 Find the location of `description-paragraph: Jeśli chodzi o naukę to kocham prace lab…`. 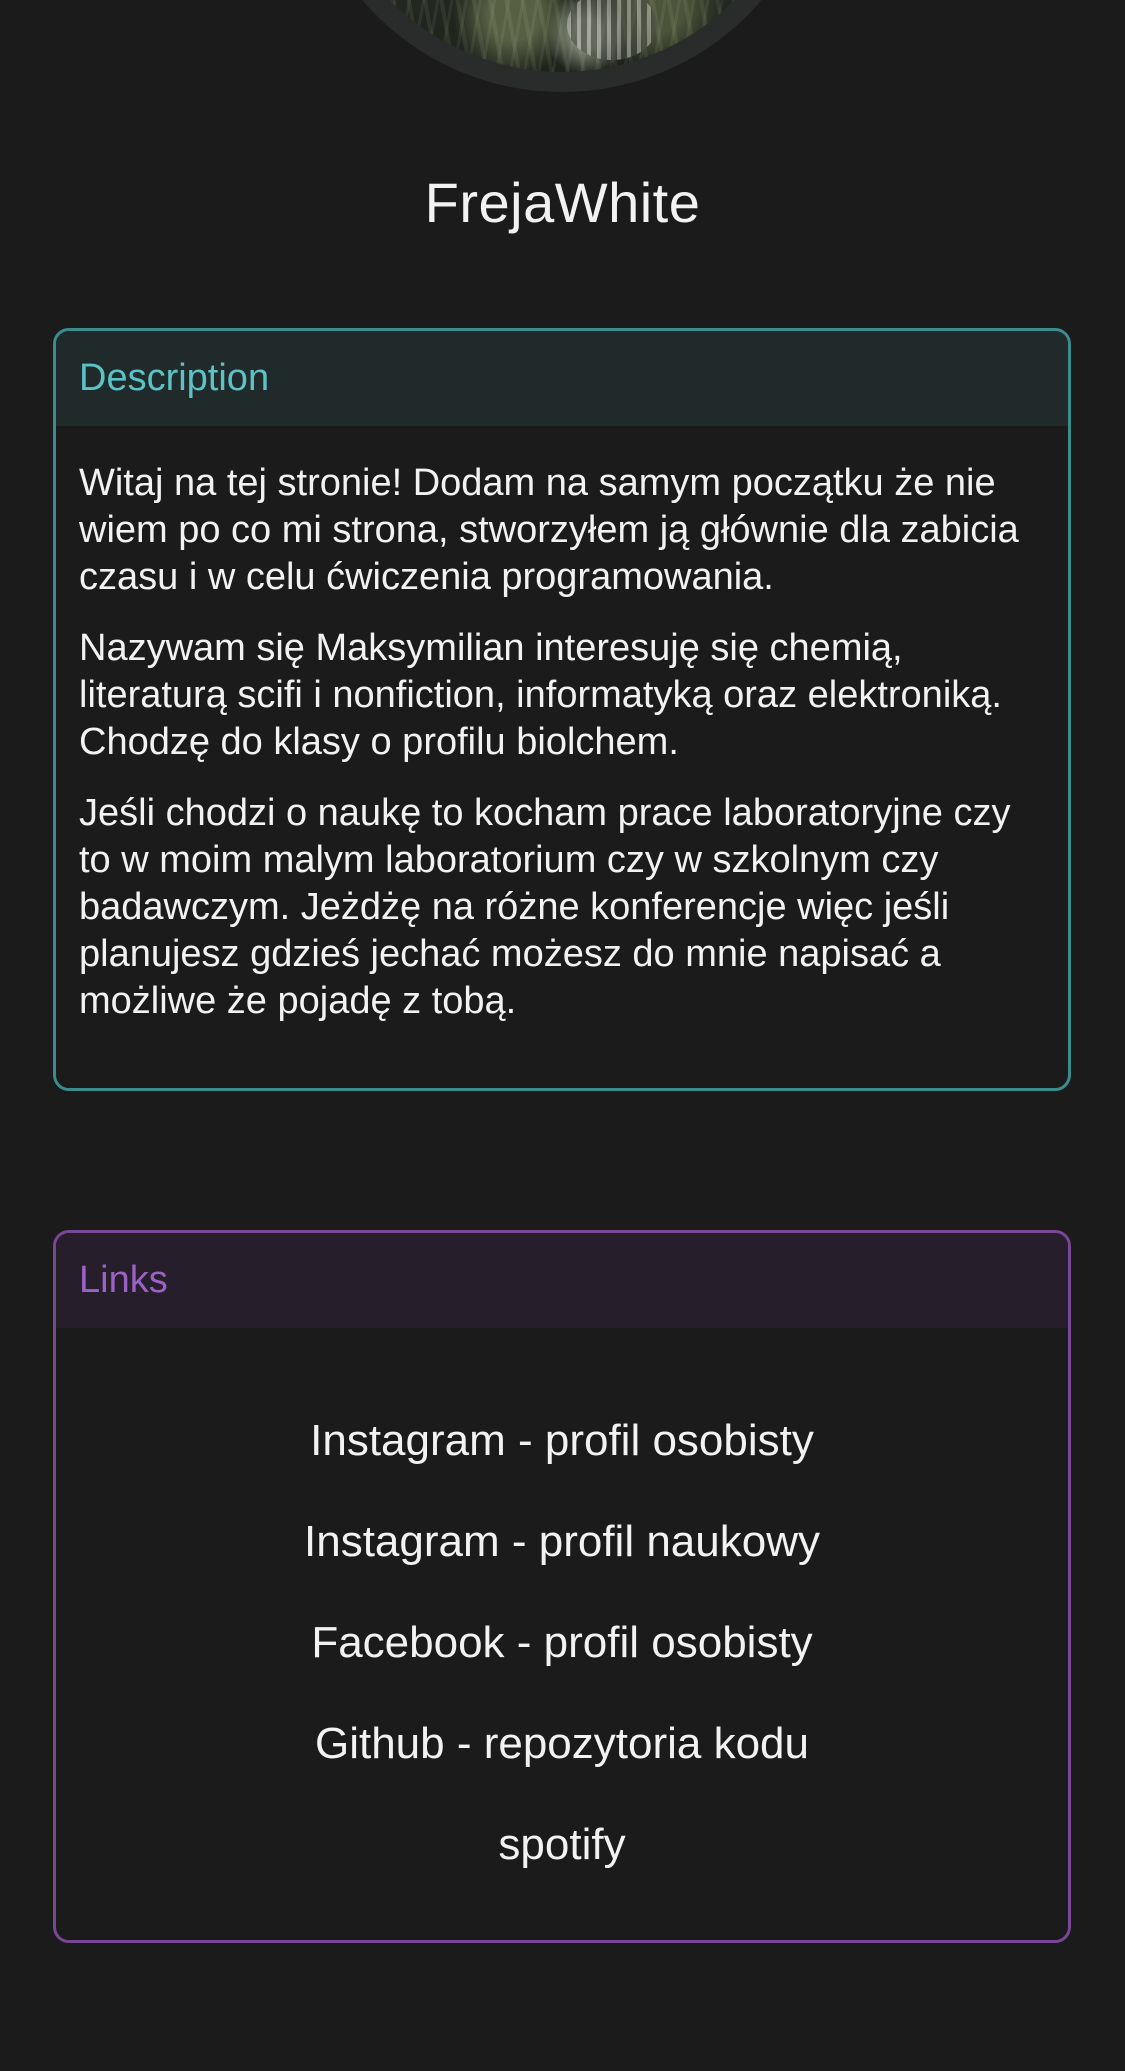

description-paragraph: Jeśli chodzi o naukę to kocham prace lab… is located at coordinates (545, 907).